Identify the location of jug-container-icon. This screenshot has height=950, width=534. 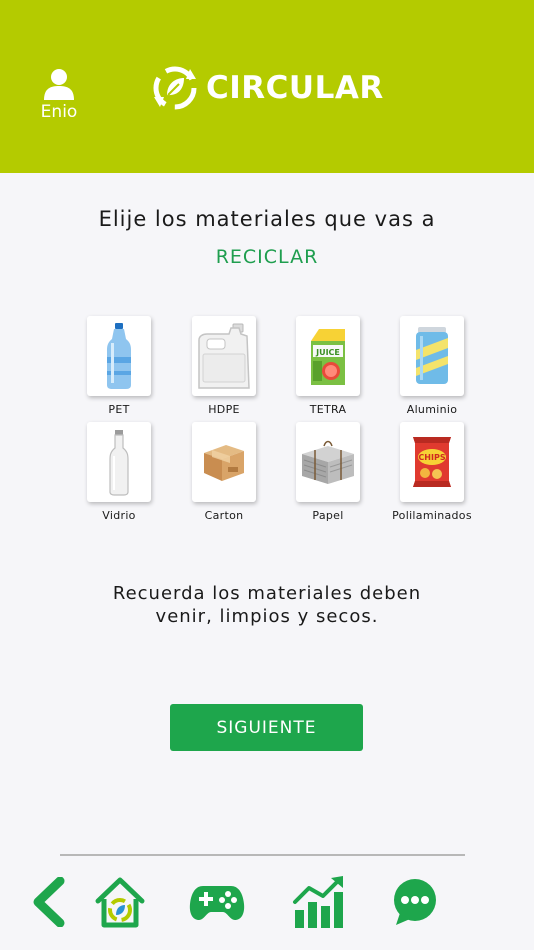
(224, 356).